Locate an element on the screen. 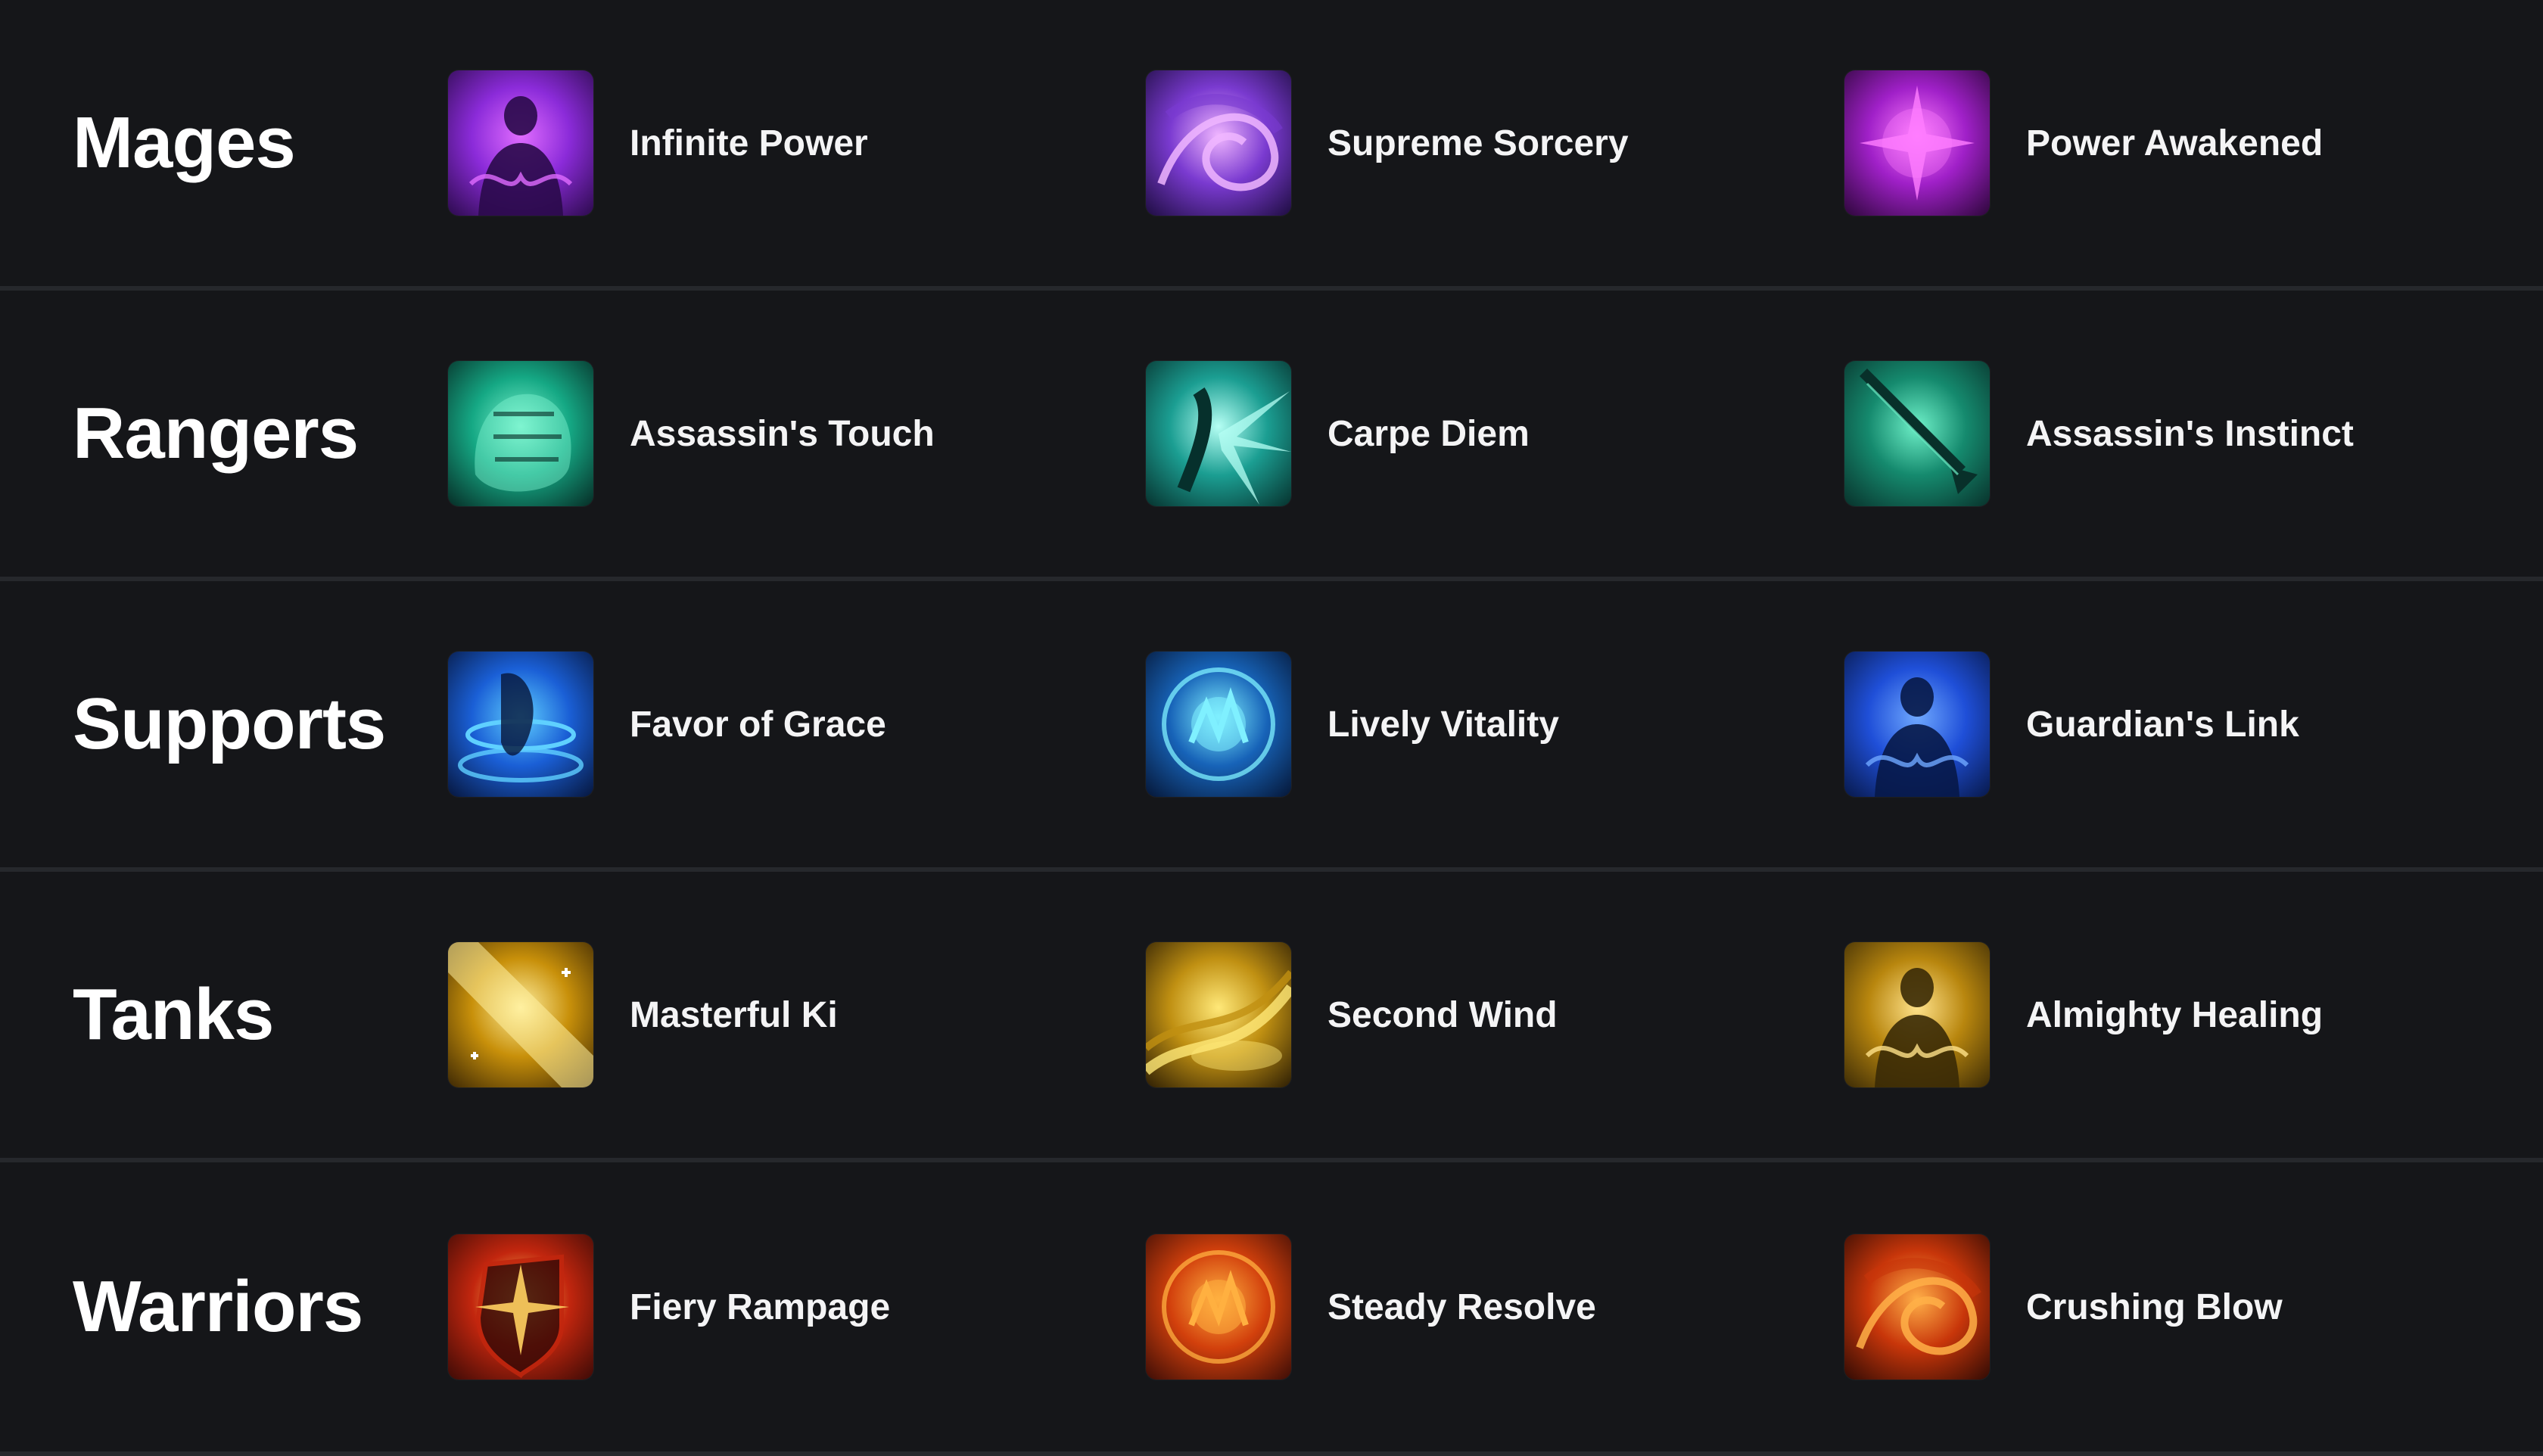  perk-label: Assassin's Instinct is located at coordinates (2190, 433).